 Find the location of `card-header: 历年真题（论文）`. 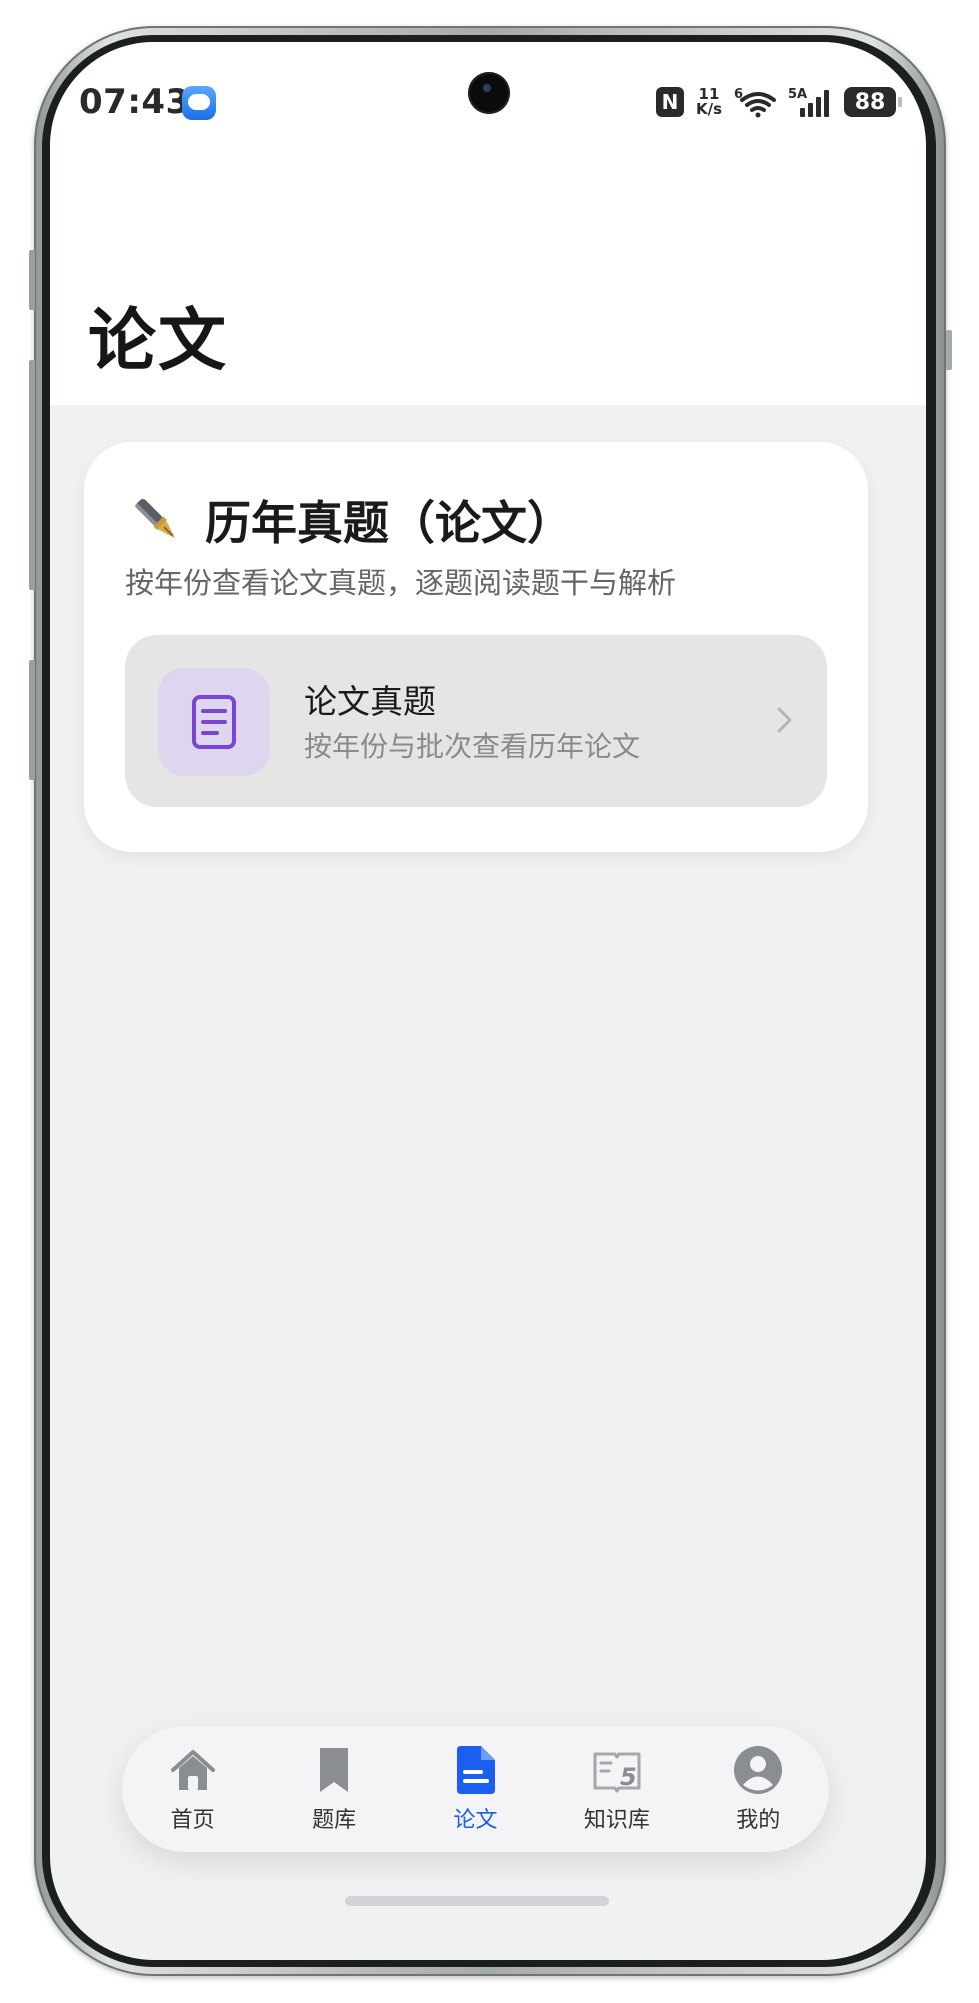

card-header: 历年真题（论文） is located at coordinates (351, 520).